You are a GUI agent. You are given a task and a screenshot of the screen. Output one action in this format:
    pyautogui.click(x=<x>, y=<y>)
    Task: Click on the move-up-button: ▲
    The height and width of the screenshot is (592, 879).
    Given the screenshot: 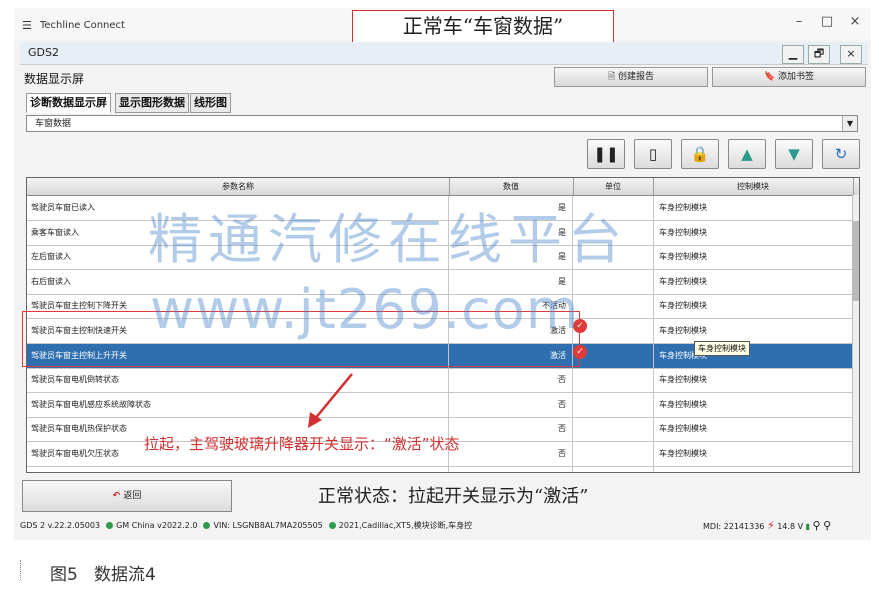 What is the action you would take?
    pyautogui.click(x=747, y=154)
    